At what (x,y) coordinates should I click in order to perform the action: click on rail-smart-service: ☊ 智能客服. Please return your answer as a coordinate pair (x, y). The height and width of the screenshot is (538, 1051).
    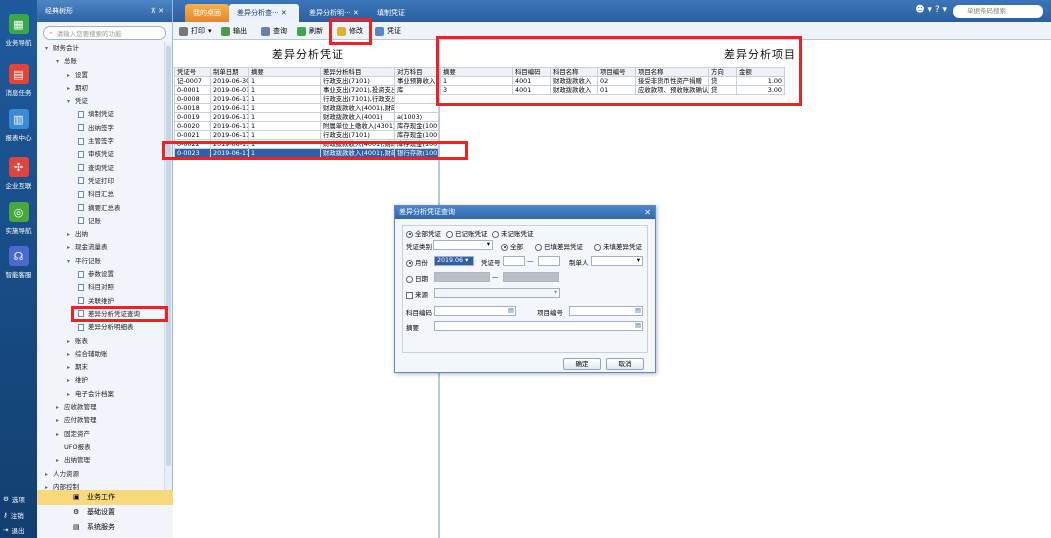
    Looking at the image, I should click on (18, 262).